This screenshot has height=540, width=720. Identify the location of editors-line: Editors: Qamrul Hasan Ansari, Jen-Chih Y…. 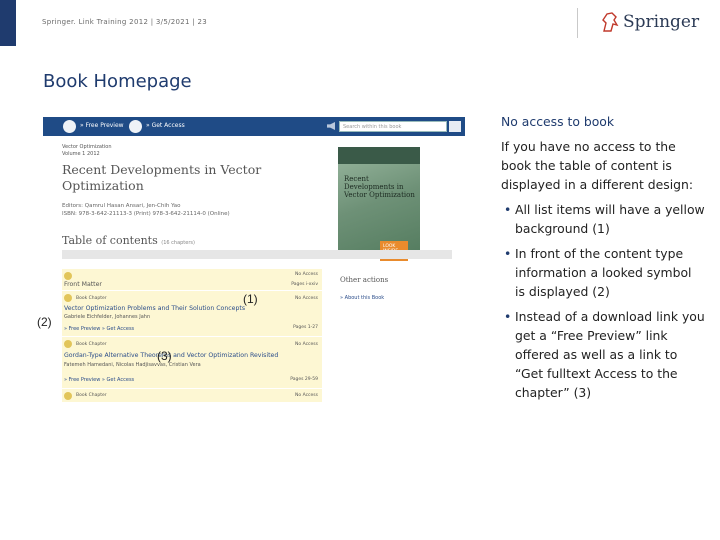
(121, 206).